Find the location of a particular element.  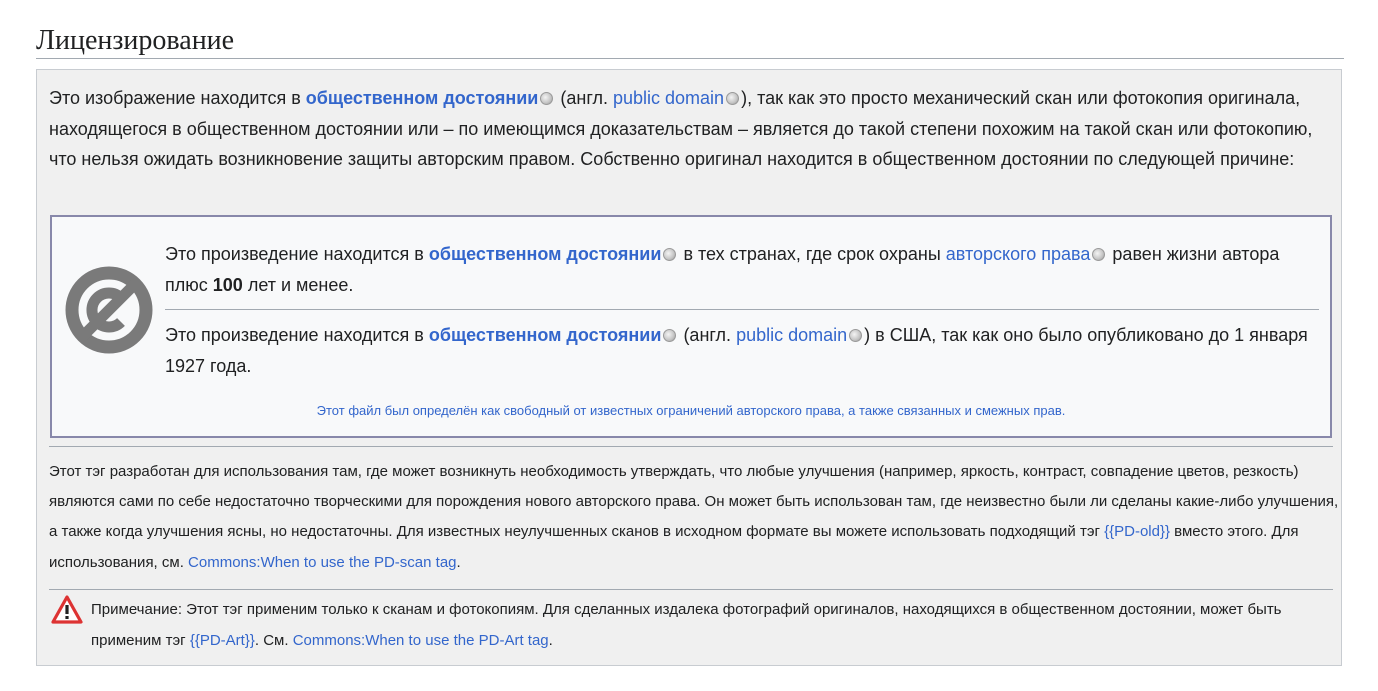

warning-icon is located at coordinates (67, 609).